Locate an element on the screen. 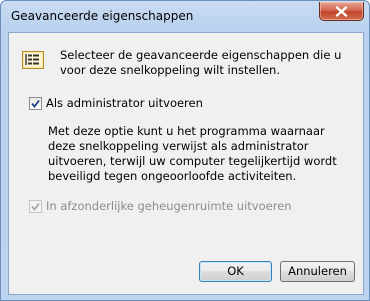  close-icon is located at coordinates (341, 11).